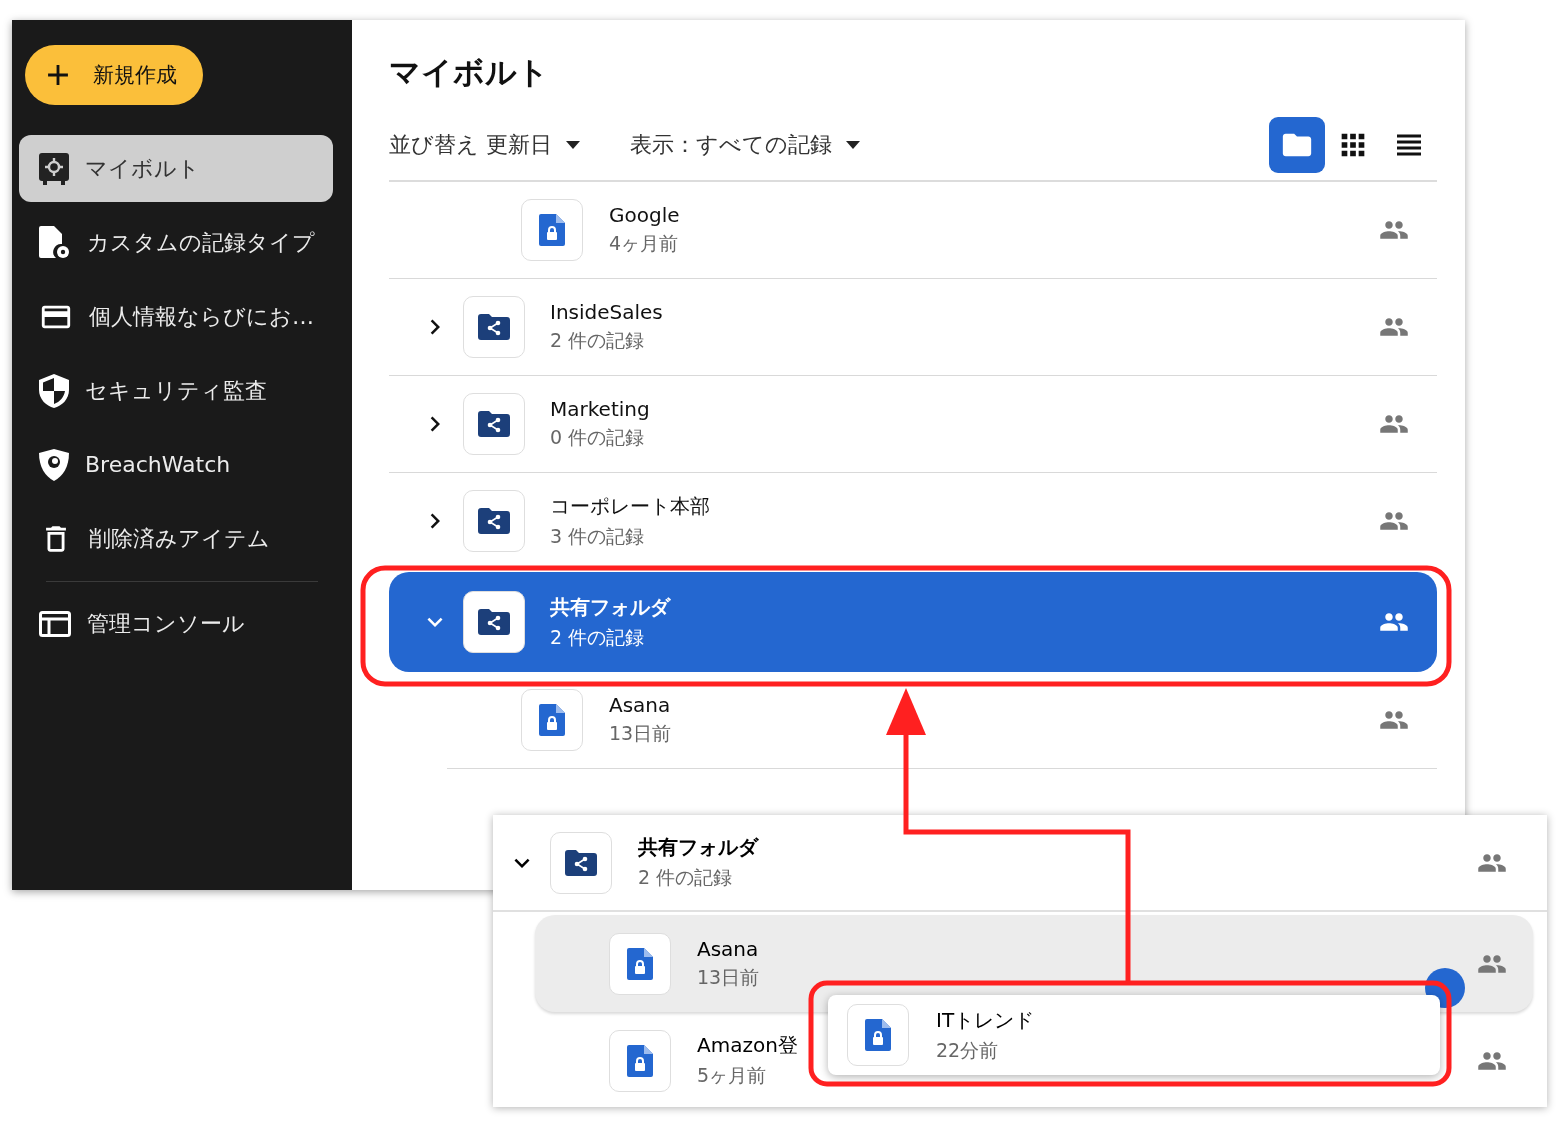 The width and height of the screenshot is (1558, 1130). What do you see at coordinates (597, 536) in the screenshot?
I see `row-subtitle: 3 件の記録` at bounding box center [597, 536].